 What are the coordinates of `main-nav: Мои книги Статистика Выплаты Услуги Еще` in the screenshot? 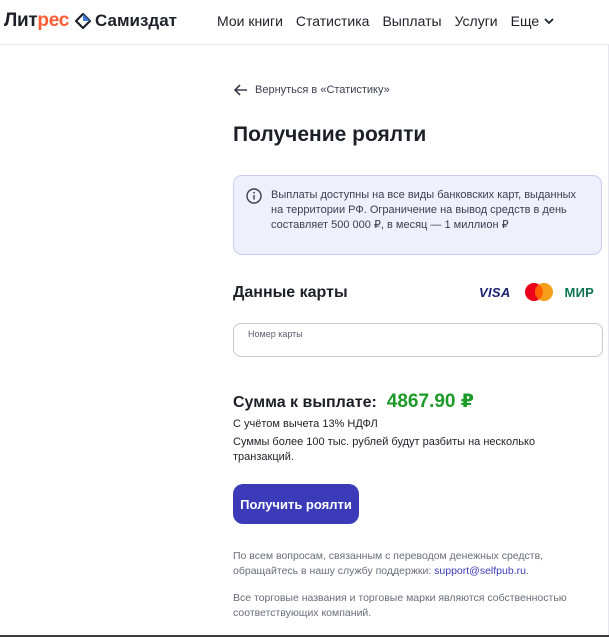 It's located at (392, 21).